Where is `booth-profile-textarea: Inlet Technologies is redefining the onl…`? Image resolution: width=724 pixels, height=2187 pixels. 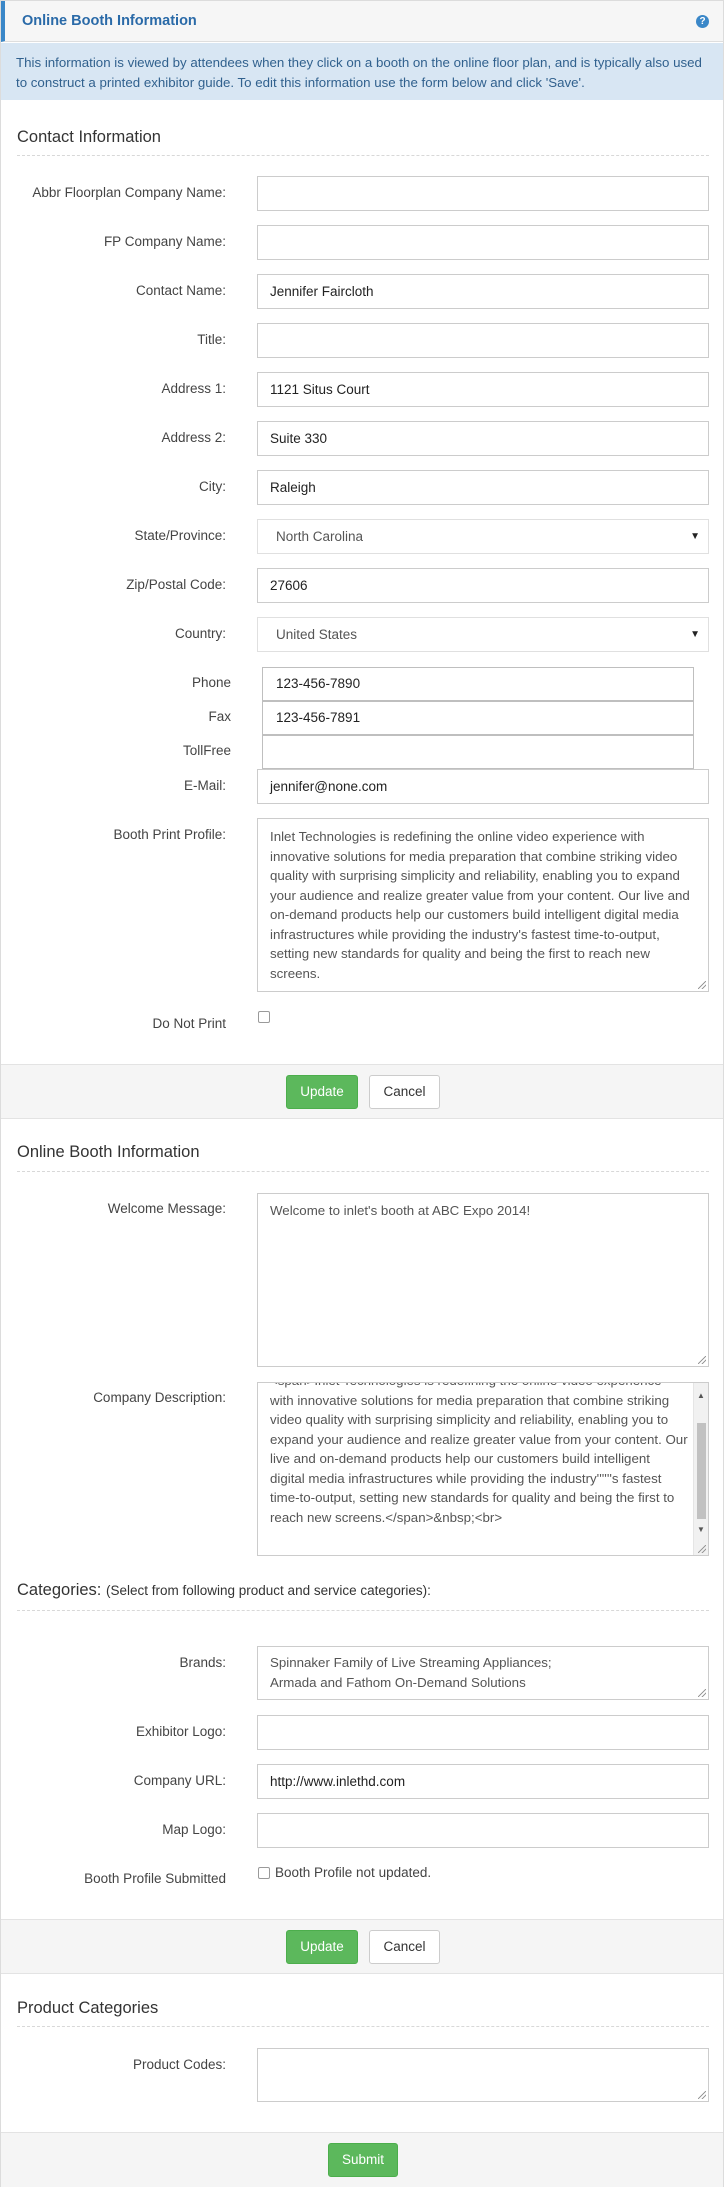
booth-profile-textarea: Inlet Technologies is redefining the onl… is located at coordinates (483, 905).